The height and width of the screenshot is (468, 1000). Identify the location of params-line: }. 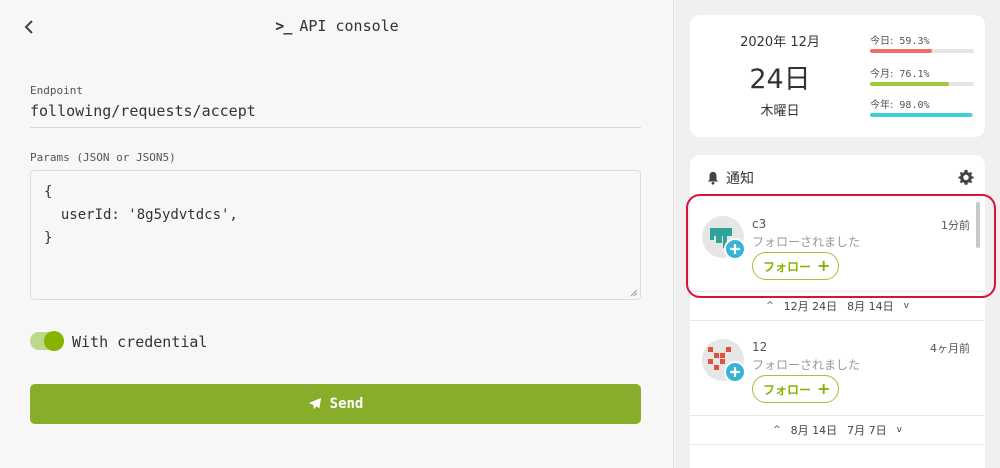
(48, 238).